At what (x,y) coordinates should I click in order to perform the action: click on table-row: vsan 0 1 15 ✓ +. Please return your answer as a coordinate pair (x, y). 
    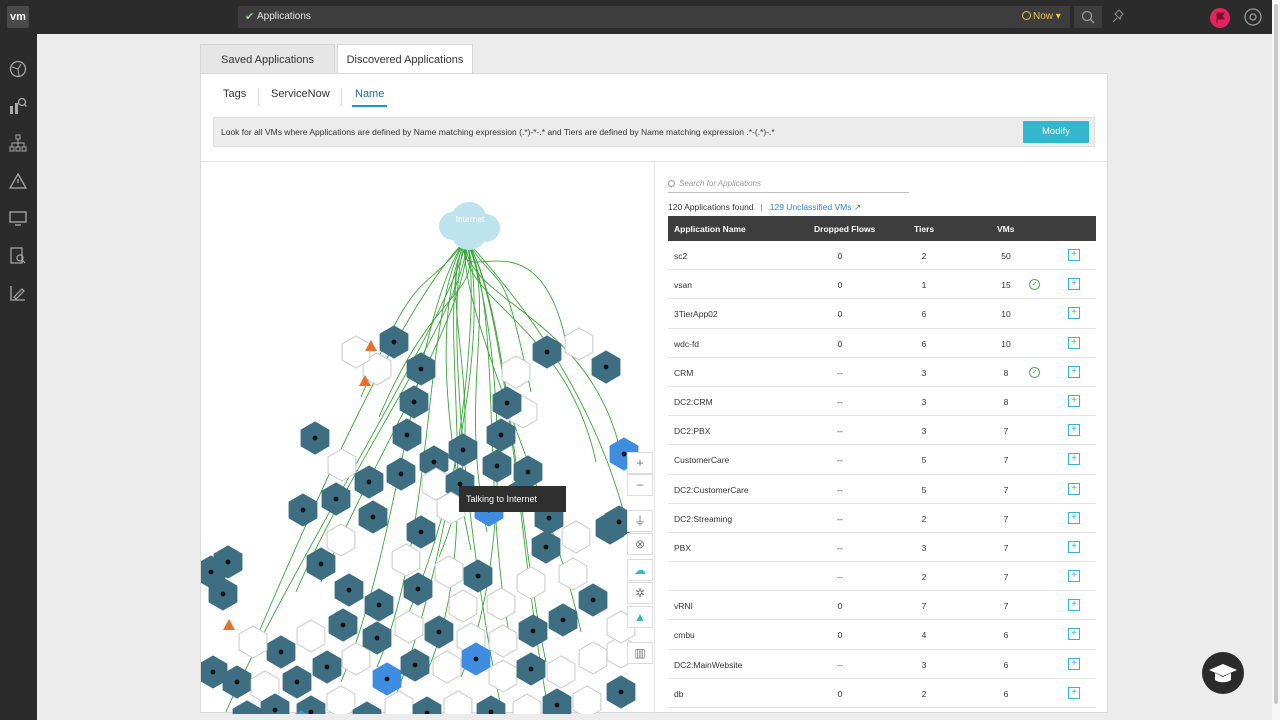
    Looking at the image, I should click on (882, 285).